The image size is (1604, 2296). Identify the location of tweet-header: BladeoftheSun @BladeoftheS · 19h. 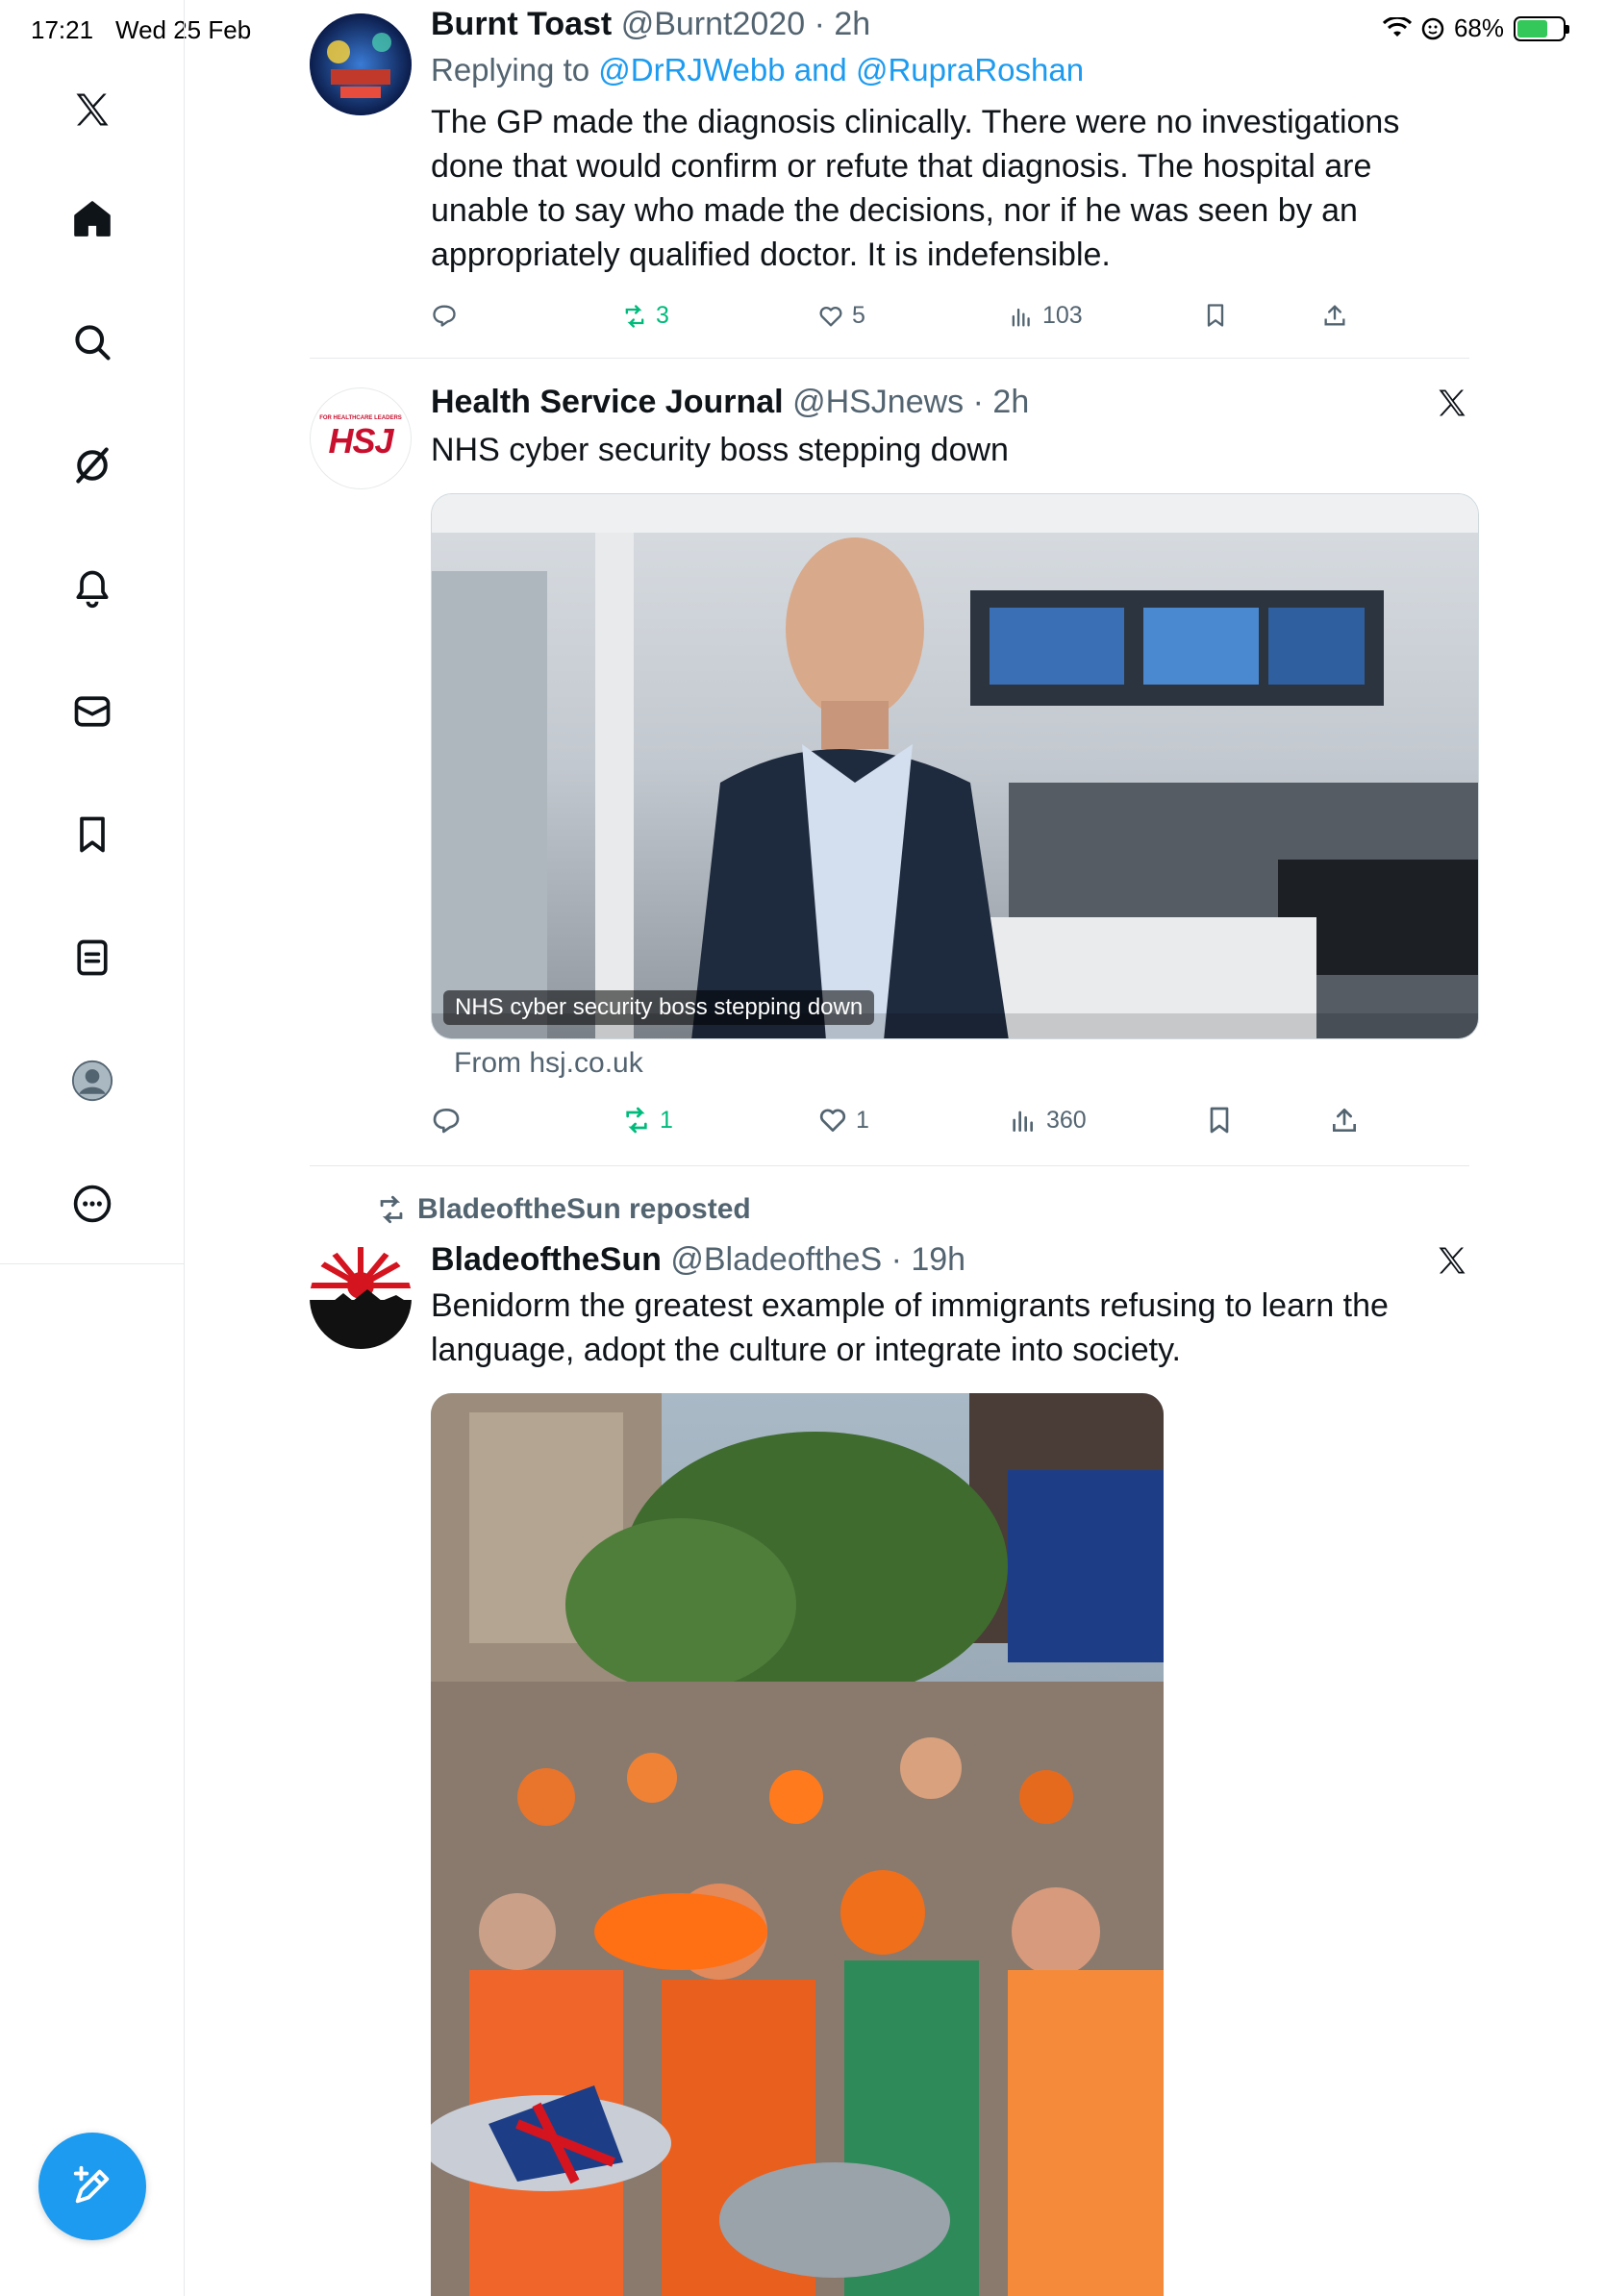
(698, 1259).